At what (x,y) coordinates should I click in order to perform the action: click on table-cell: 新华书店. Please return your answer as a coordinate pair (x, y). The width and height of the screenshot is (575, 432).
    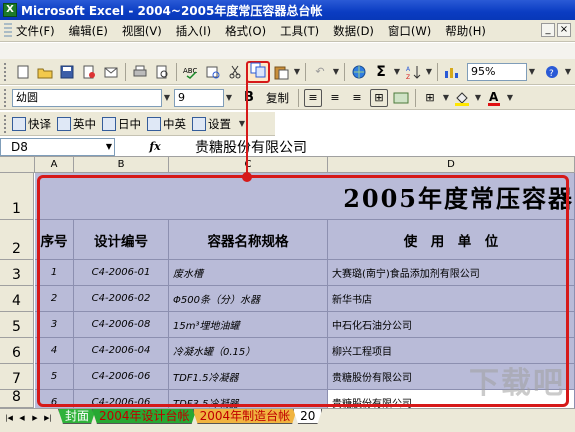
    Looking at the image, I should click on (451, 299).